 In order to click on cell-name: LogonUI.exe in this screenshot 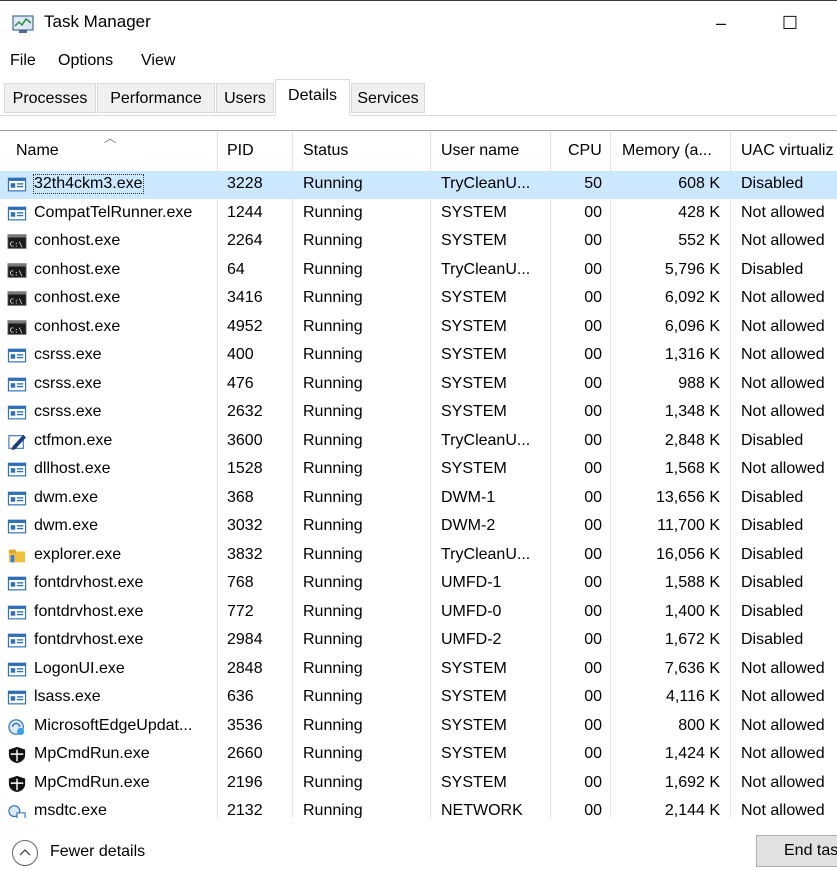, I will do `click(79, 668)`.